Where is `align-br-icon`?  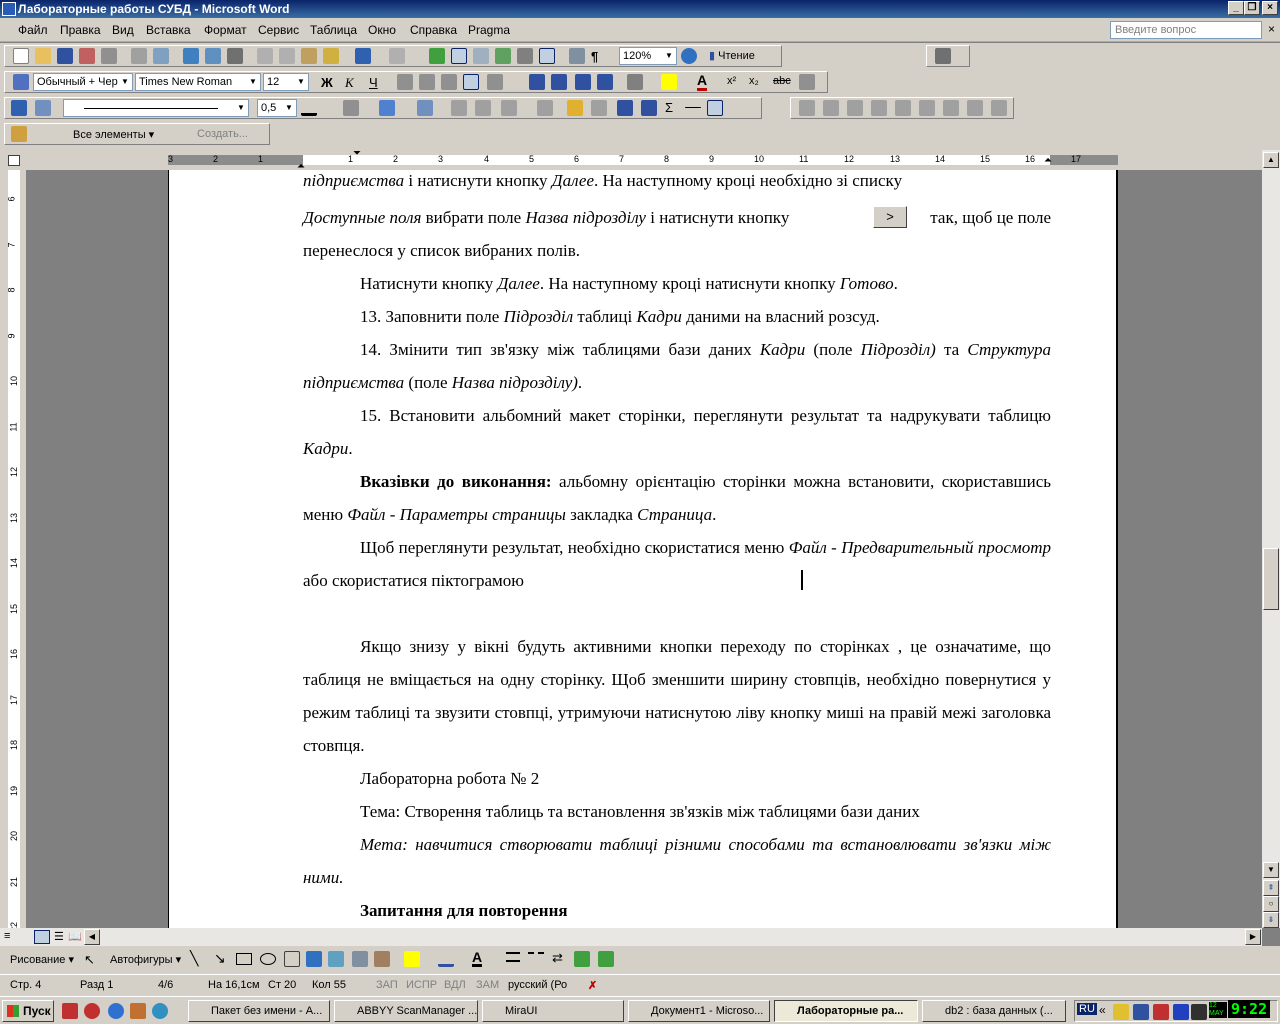 align-br-icon is located at coordinates (999, 108).